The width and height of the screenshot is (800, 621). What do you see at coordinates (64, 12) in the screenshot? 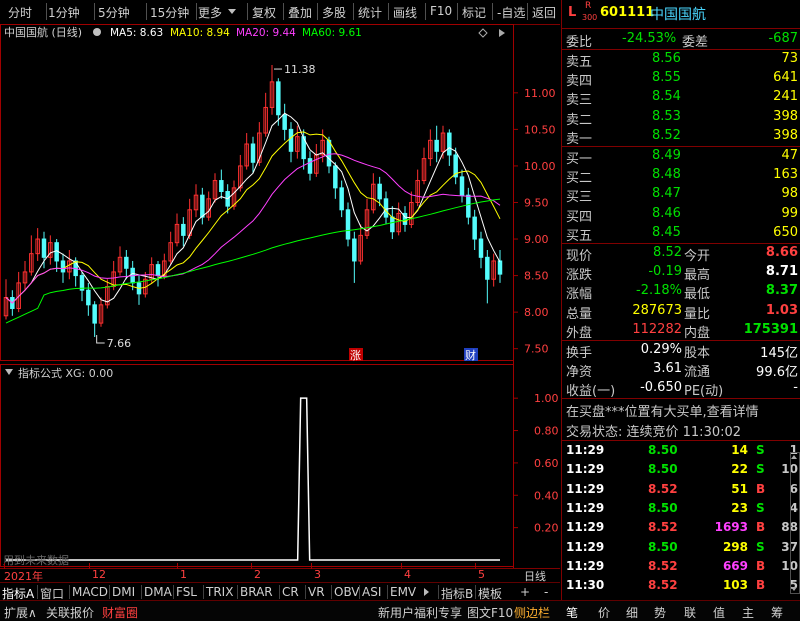
I see `tab-period-1: 1分钟` at bounding box center [64, 12].